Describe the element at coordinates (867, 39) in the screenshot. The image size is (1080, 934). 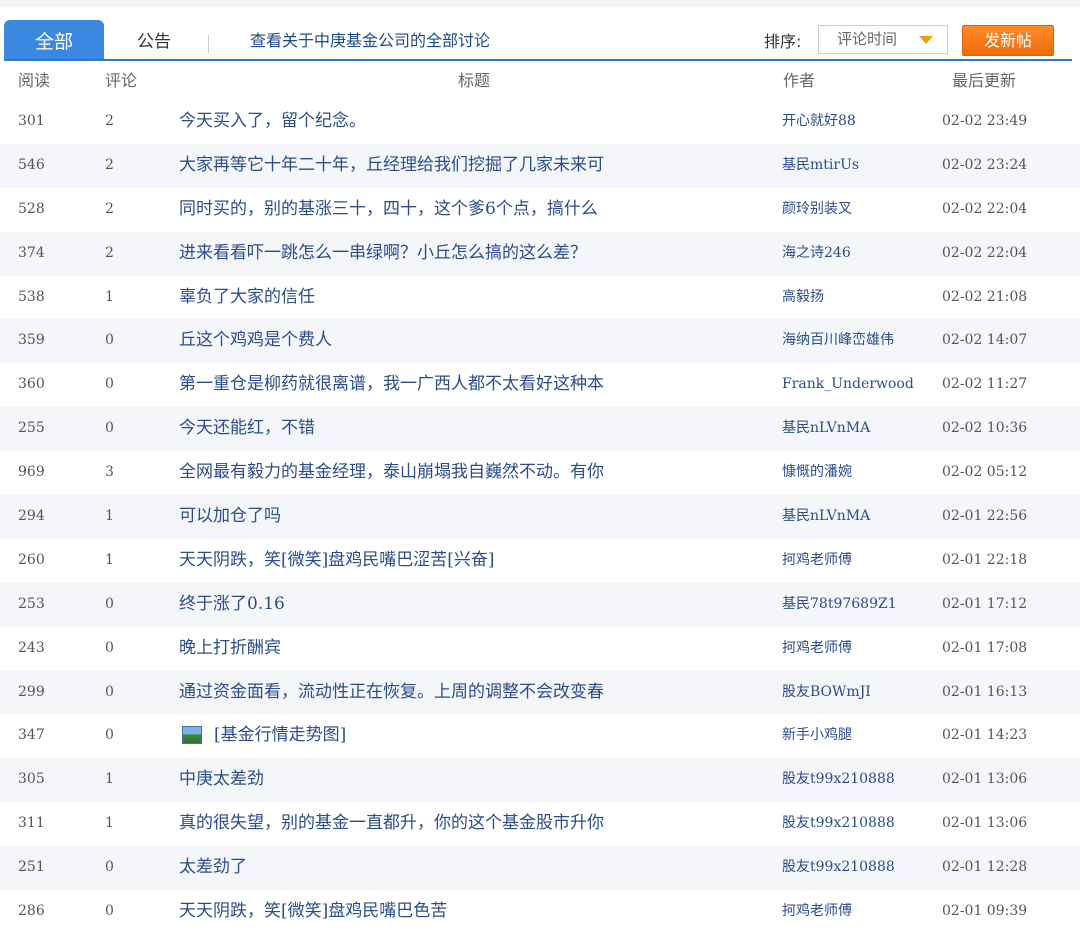
I see `sort-select-value: 评论时间` at that location.